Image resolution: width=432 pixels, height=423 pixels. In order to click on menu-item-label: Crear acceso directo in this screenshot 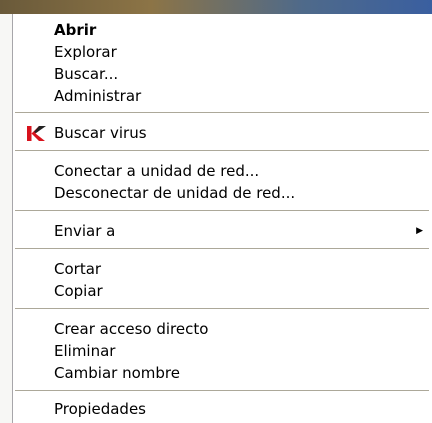, I will do `click(131, 329)`.